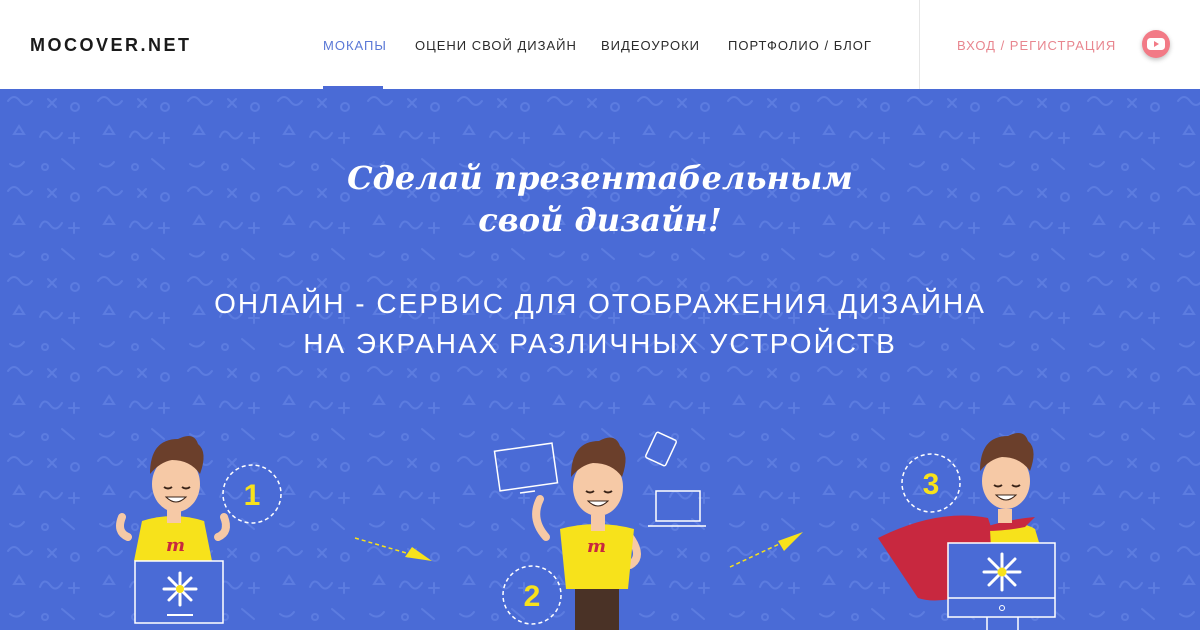 This screenshot has height=630, width=1200. What do you see at coordinates (111, 45) in the screenshot?
I see `site-logo: MOCOVER.NET` at bounding box center [111, 45].